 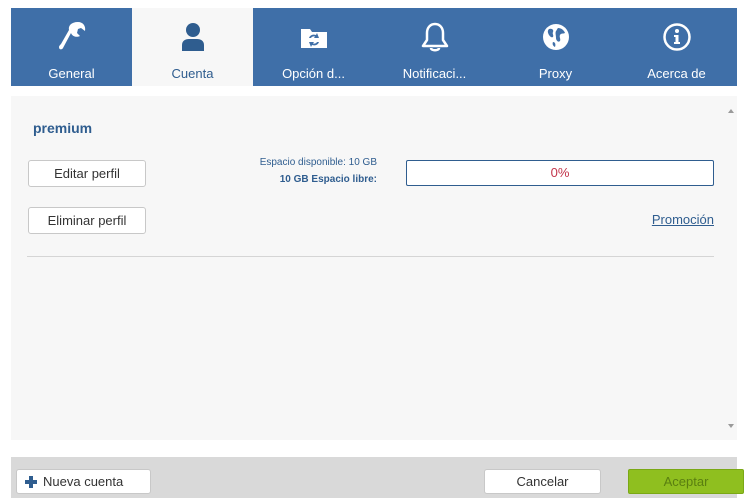 What do you see at coordinates (370, 256) in the screenshot?
I see `divider` at bounding box center [370, 256].